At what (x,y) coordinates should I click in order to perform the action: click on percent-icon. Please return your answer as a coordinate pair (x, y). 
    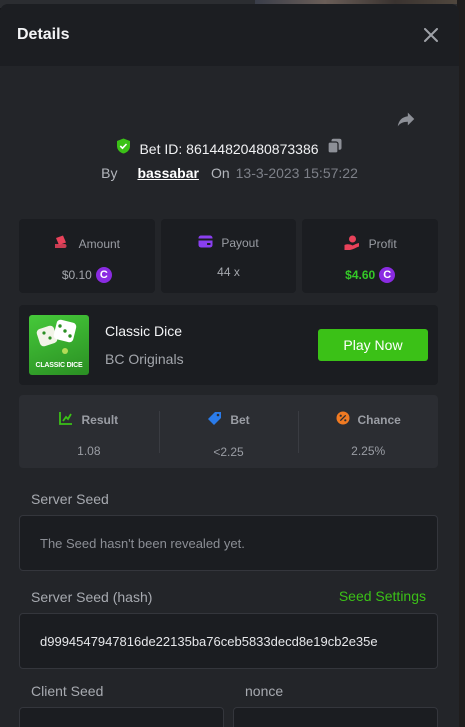
    Looking at the image, I should click on (343, 419).